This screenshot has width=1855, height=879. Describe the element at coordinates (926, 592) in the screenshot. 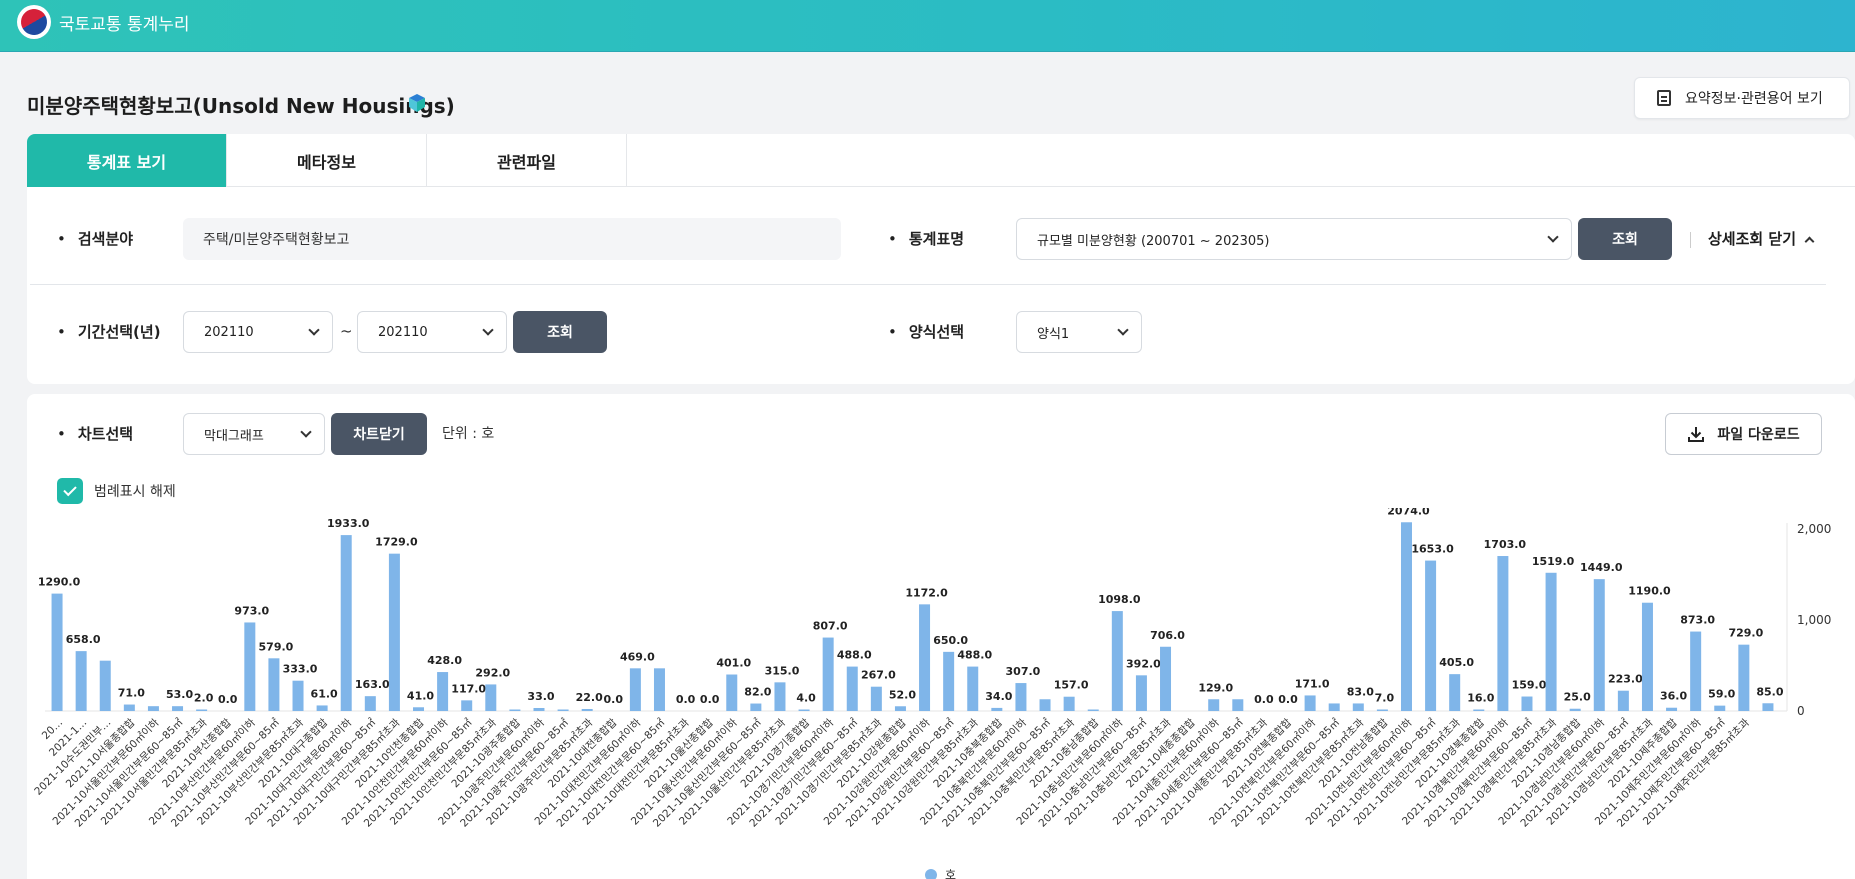

I see `data-label-36: 1172.0` at that location.